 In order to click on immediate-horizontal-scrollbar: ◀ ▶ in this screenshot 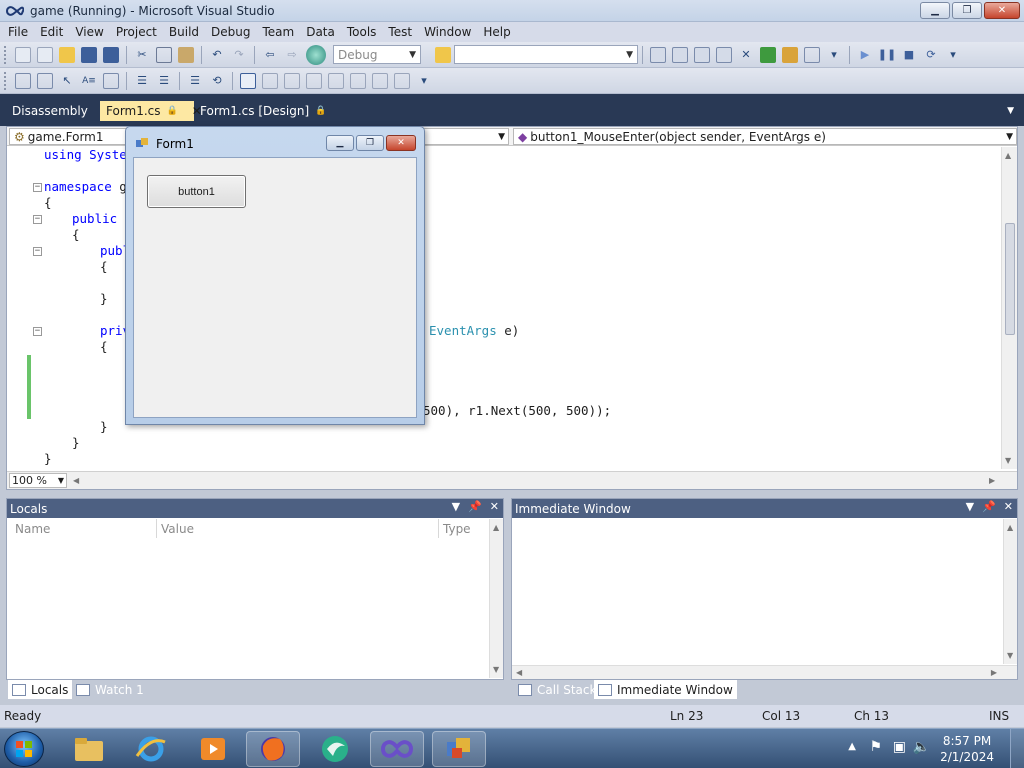, I will do `click(764, 672)`.